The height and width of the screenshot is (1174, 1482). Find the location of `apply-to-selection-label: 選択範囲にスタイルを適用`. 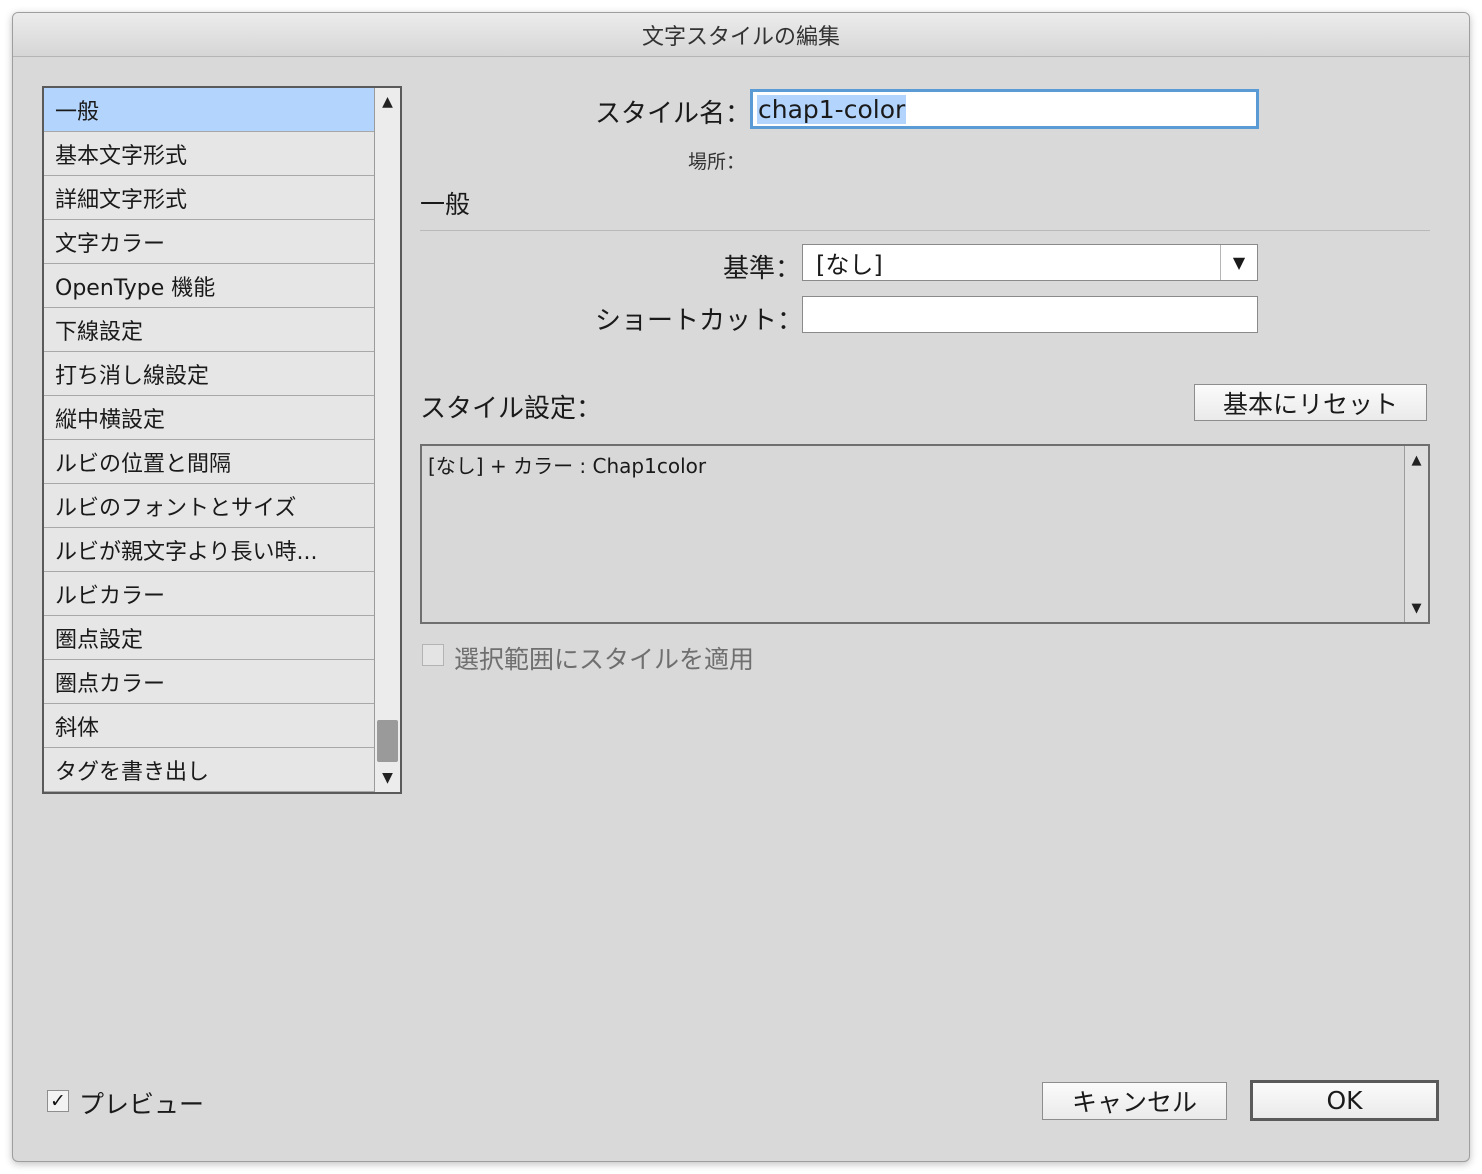

apply-to-selection-label: 選択範囲にスタイルを適用 is located at coordinates (604, 659).